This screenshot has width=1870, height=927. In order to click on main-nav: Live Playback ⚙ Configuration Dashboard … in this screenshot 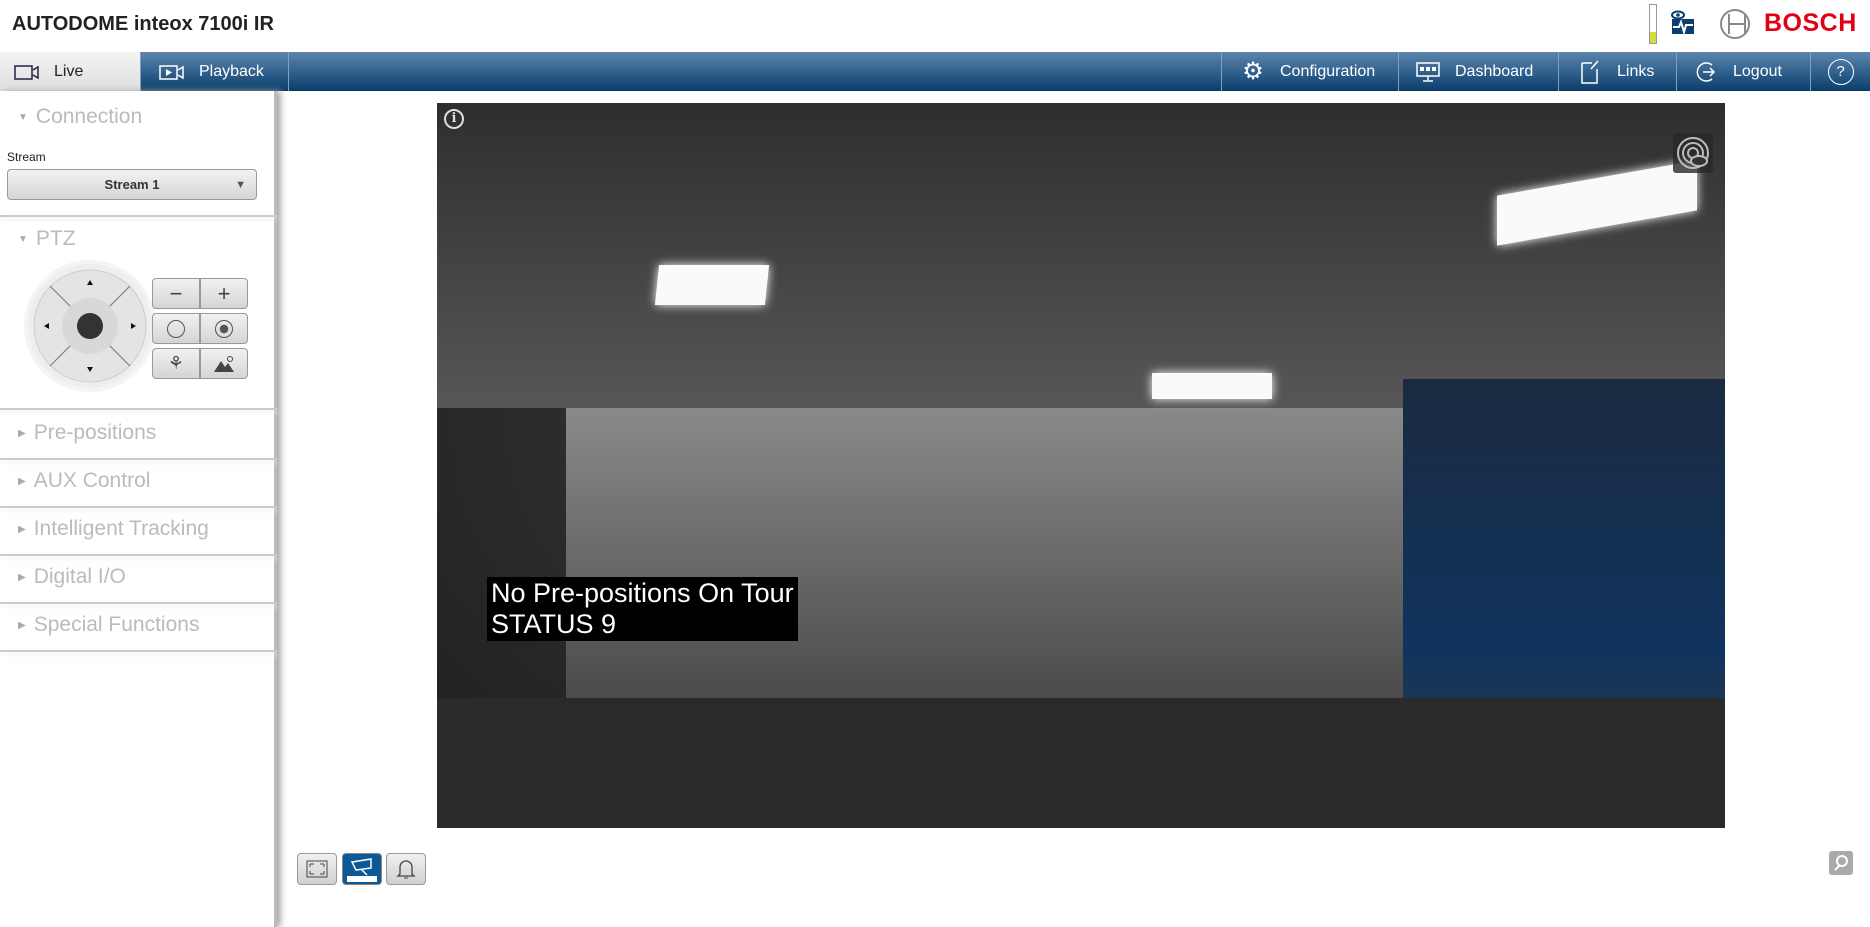, I will do `click(935, 71)`.